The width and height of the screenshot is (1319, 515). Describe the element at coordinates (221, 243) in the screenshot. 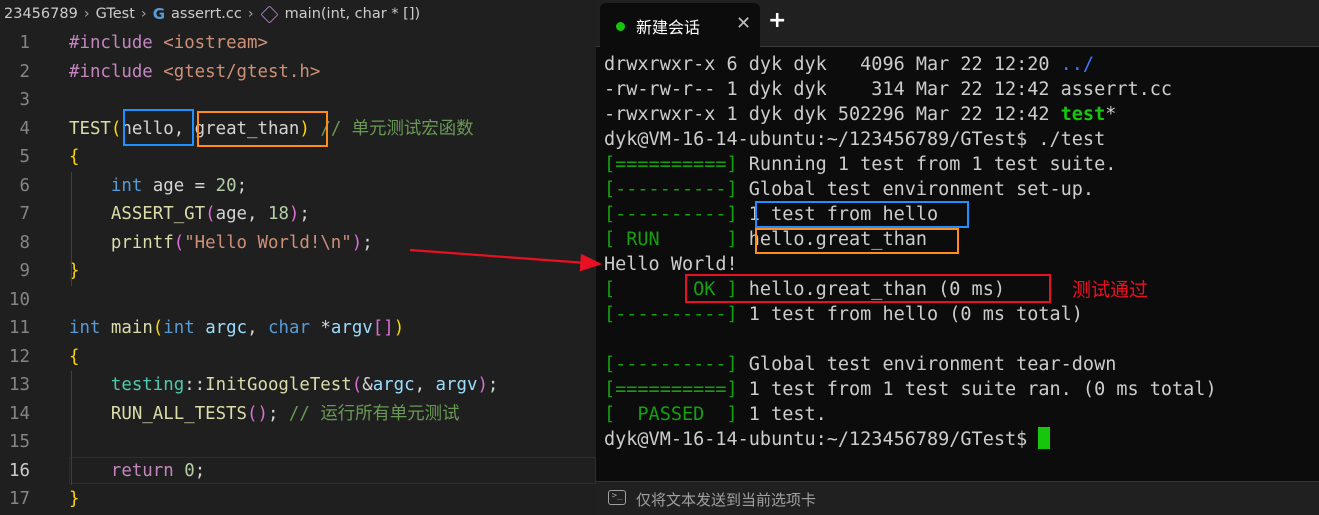

I see `code-text: printf("Hello World!\n");` at that location.